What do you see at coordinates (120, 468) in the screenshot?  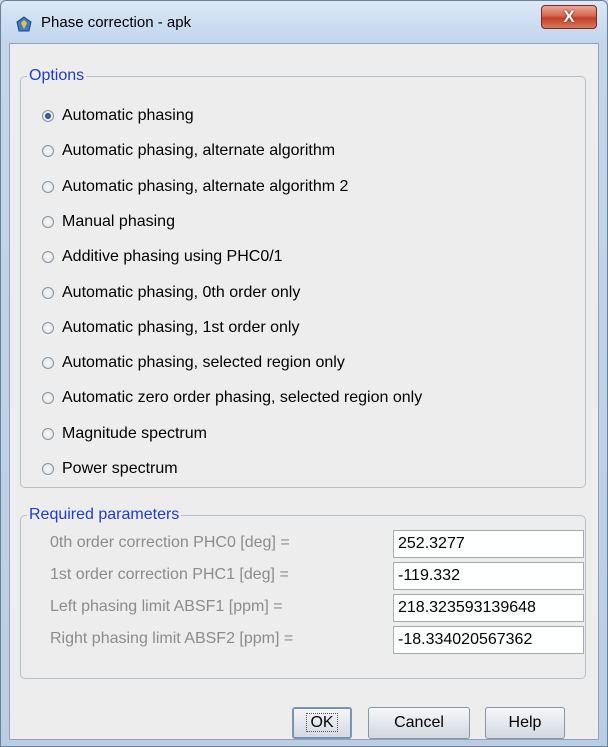 I see `radio-option-label: Power spectrum` at bounding box center [120, 468].